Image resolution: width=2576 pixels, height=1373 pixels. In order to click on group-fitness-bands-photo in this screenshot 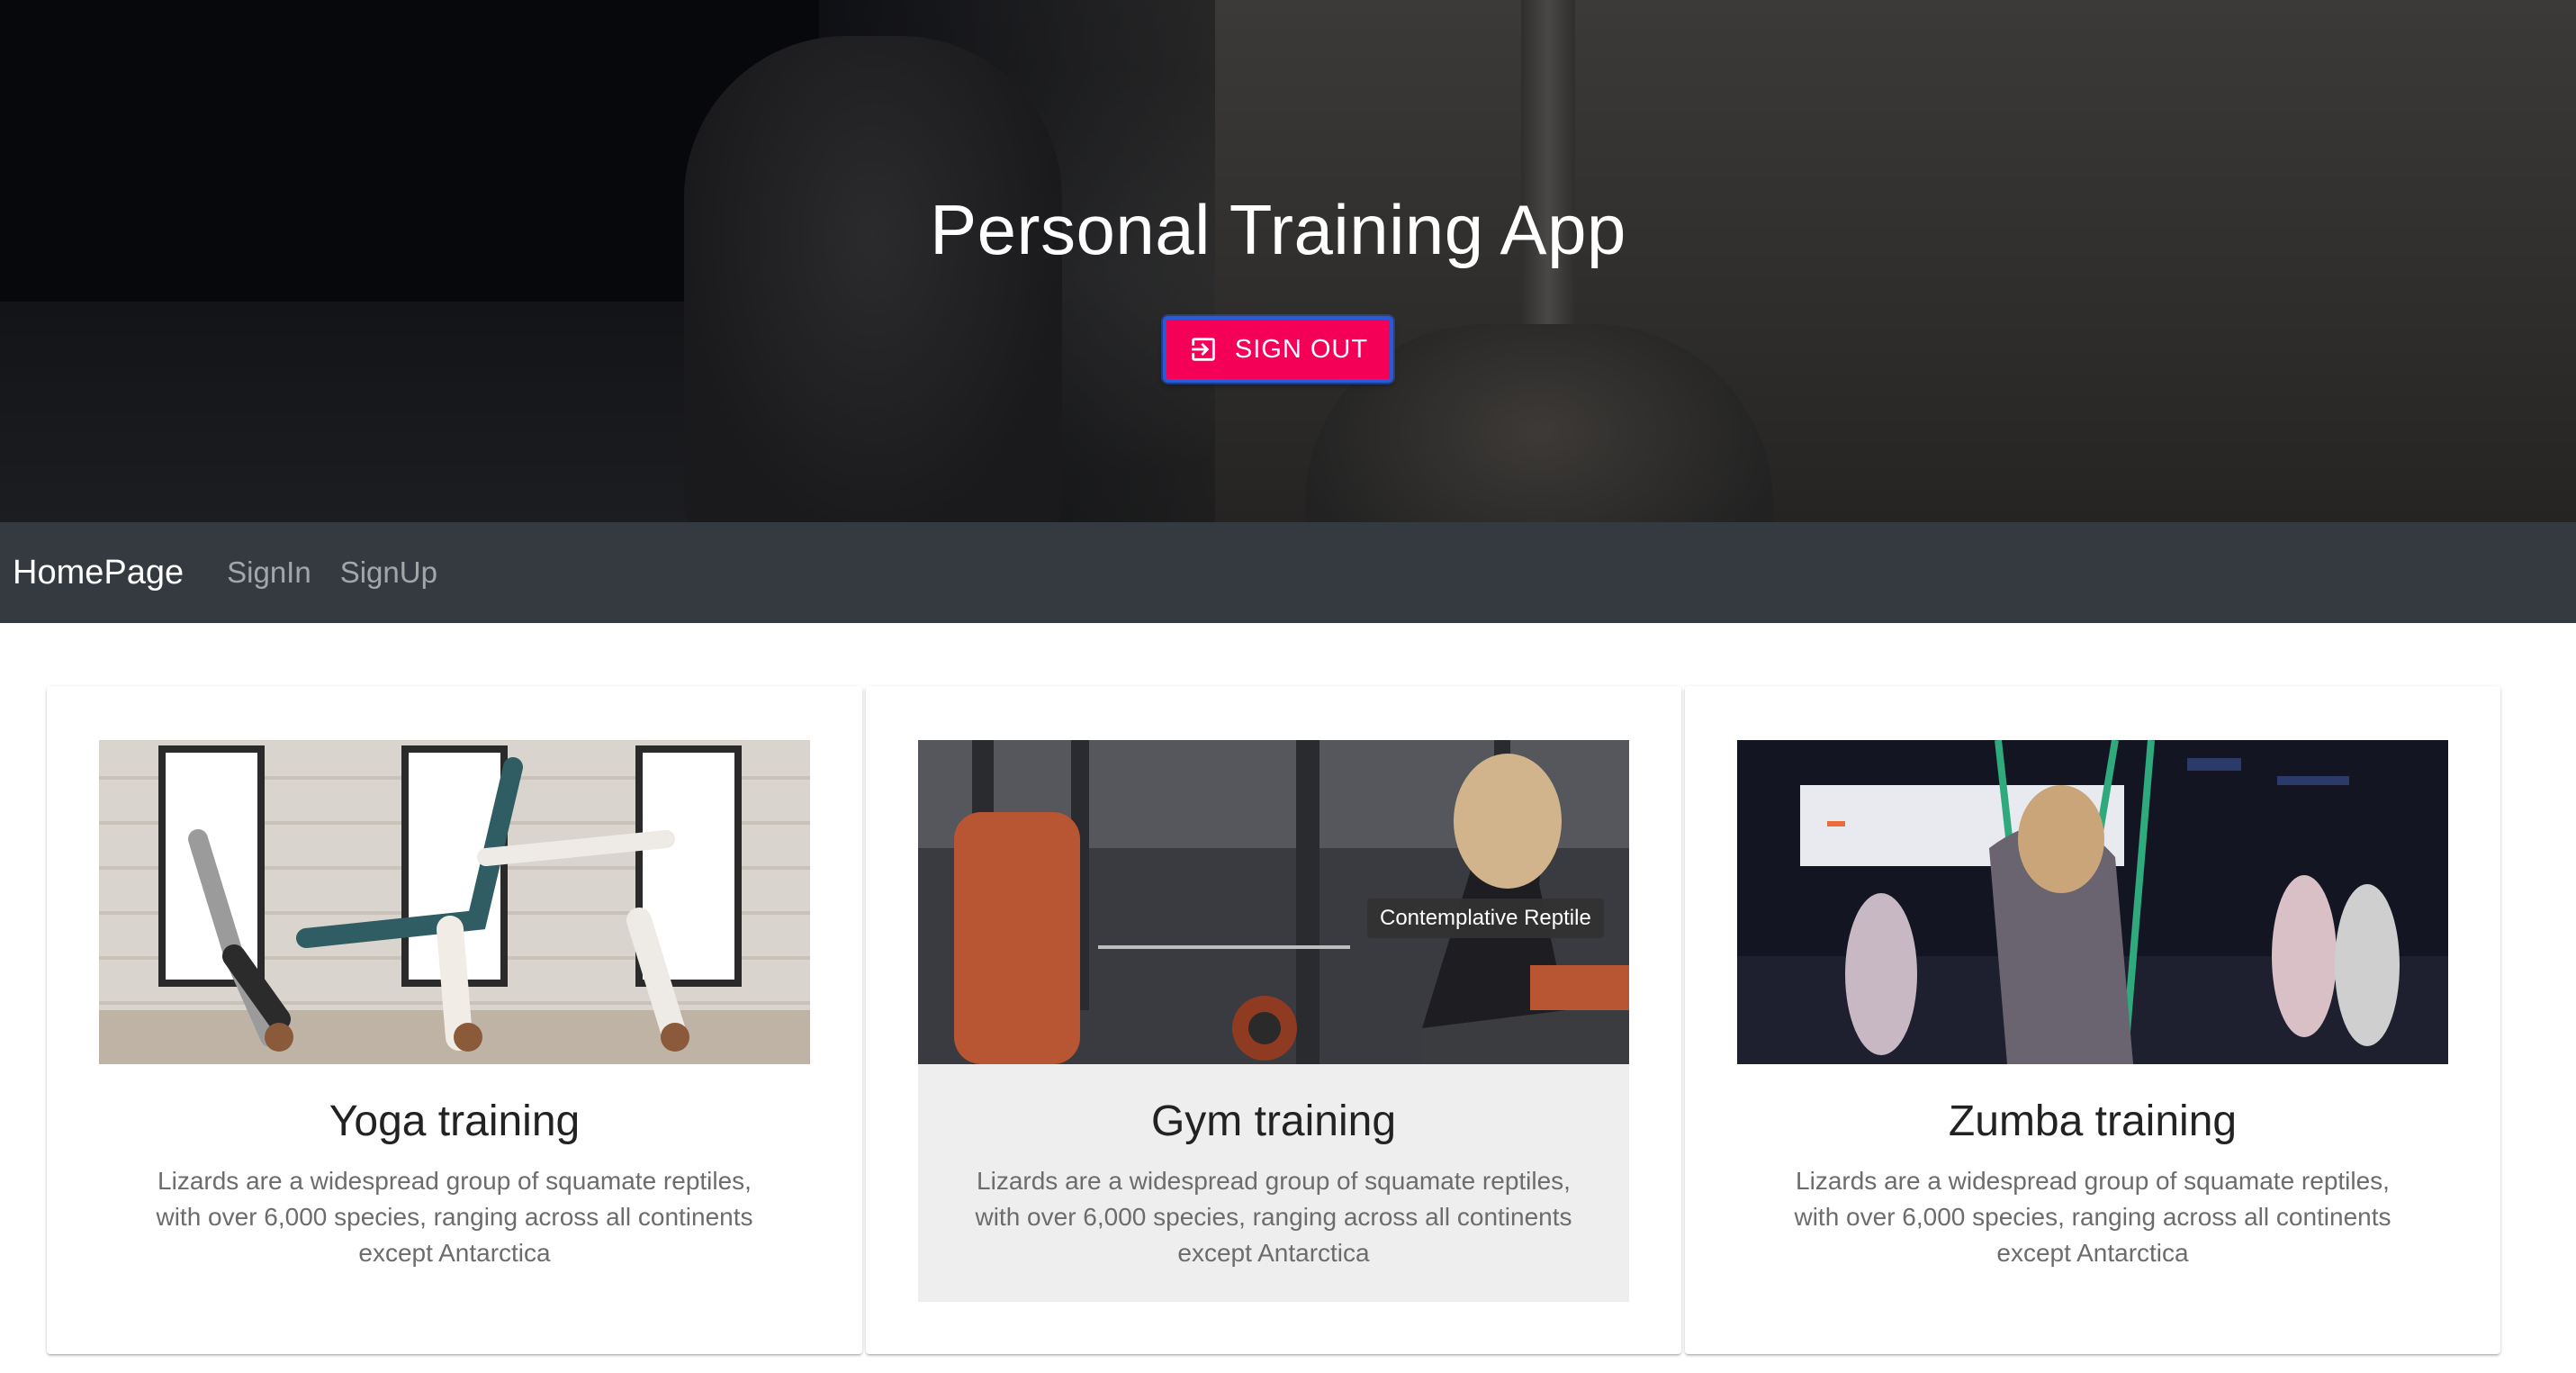, I will do `click(2092, 902)`.